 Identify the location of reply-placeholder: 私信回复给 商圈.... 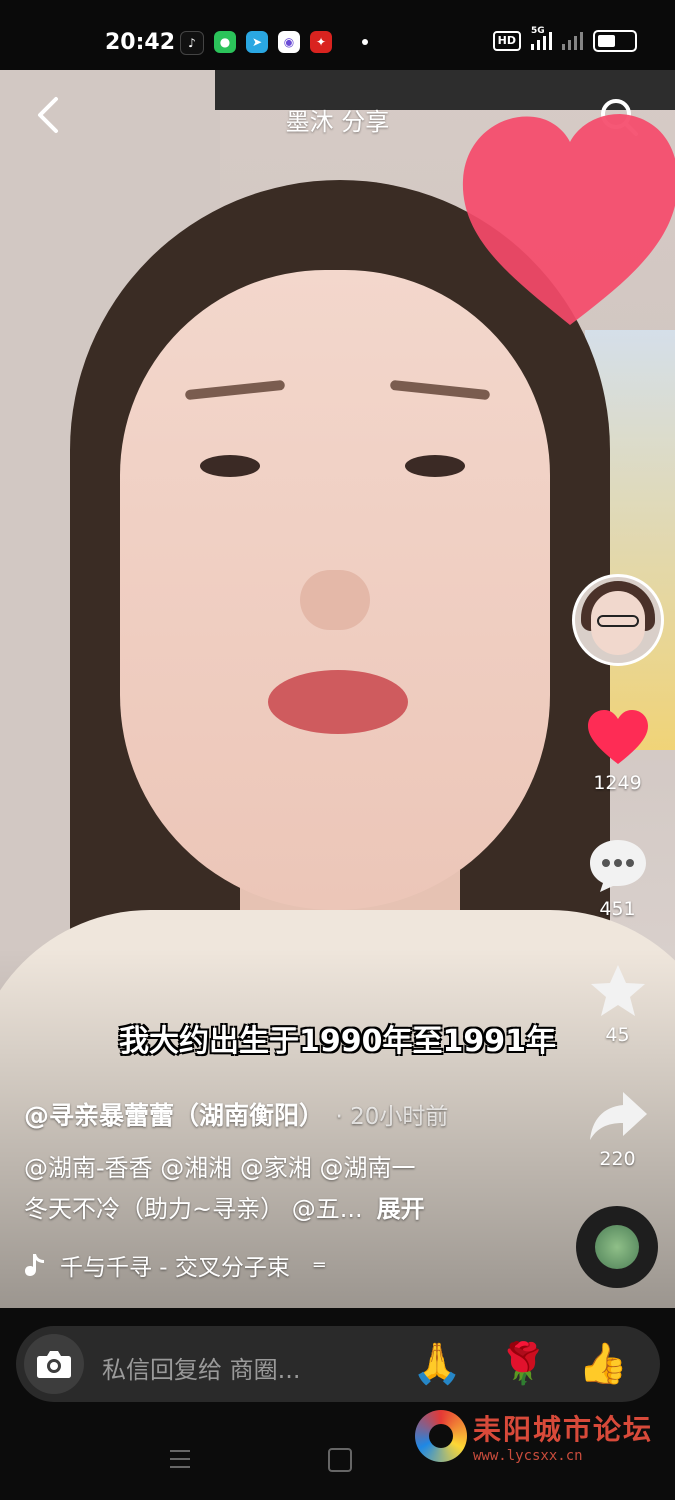
(201, 1367).